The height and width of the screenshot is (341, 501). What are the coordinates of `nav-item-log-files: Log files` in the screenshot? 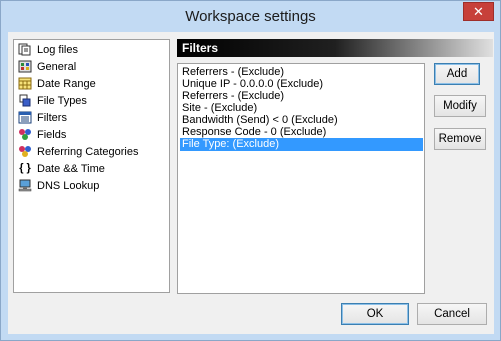 It's located at (48, 50).